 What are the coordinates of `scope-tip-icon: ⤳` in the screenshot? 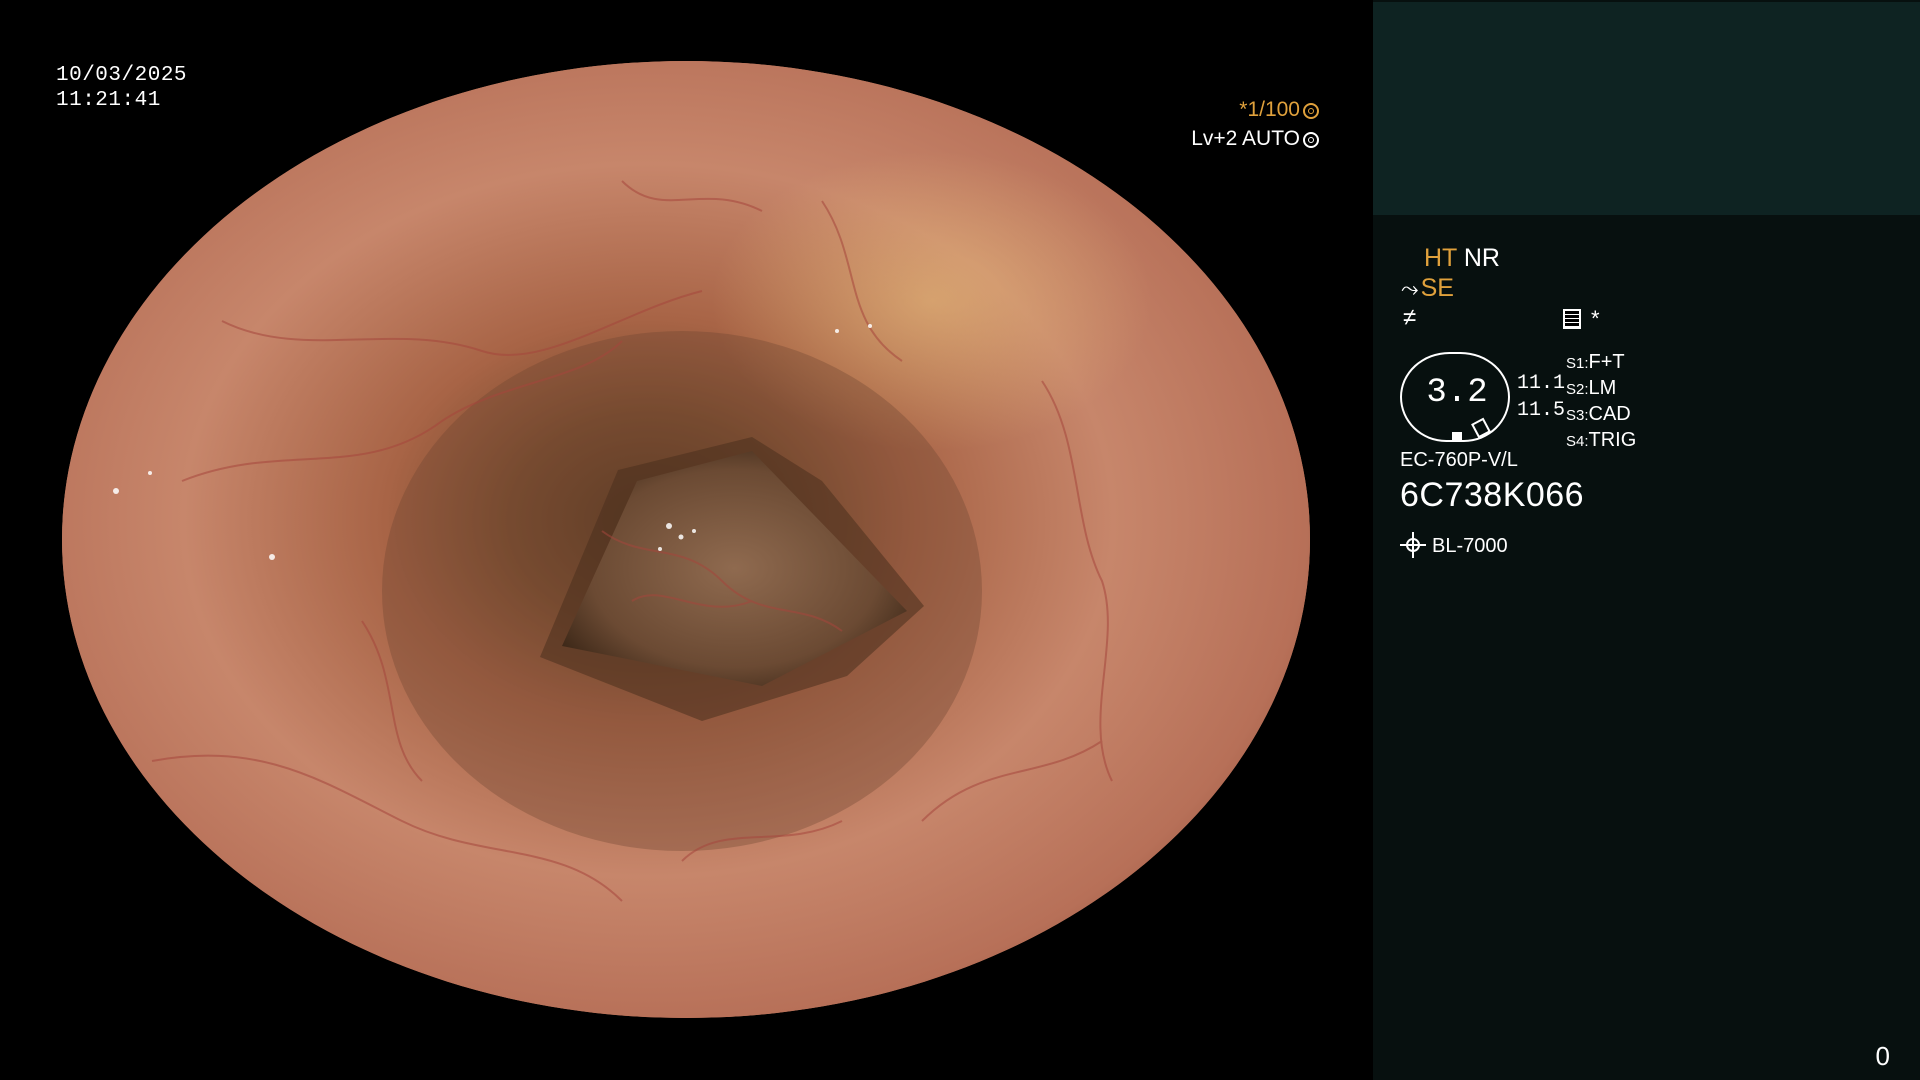 It's located at (1410, 288).